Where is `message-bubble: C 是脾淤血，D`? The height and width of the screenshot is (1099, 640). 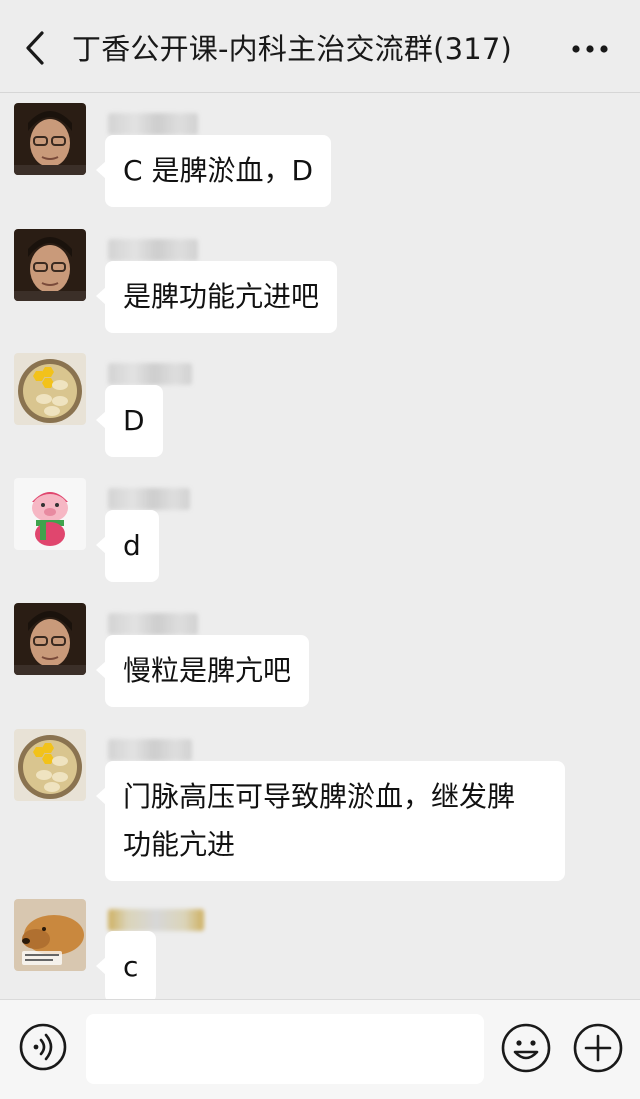
message-bubble: C 是脾淤血，D is located at coordinates (213, 171).